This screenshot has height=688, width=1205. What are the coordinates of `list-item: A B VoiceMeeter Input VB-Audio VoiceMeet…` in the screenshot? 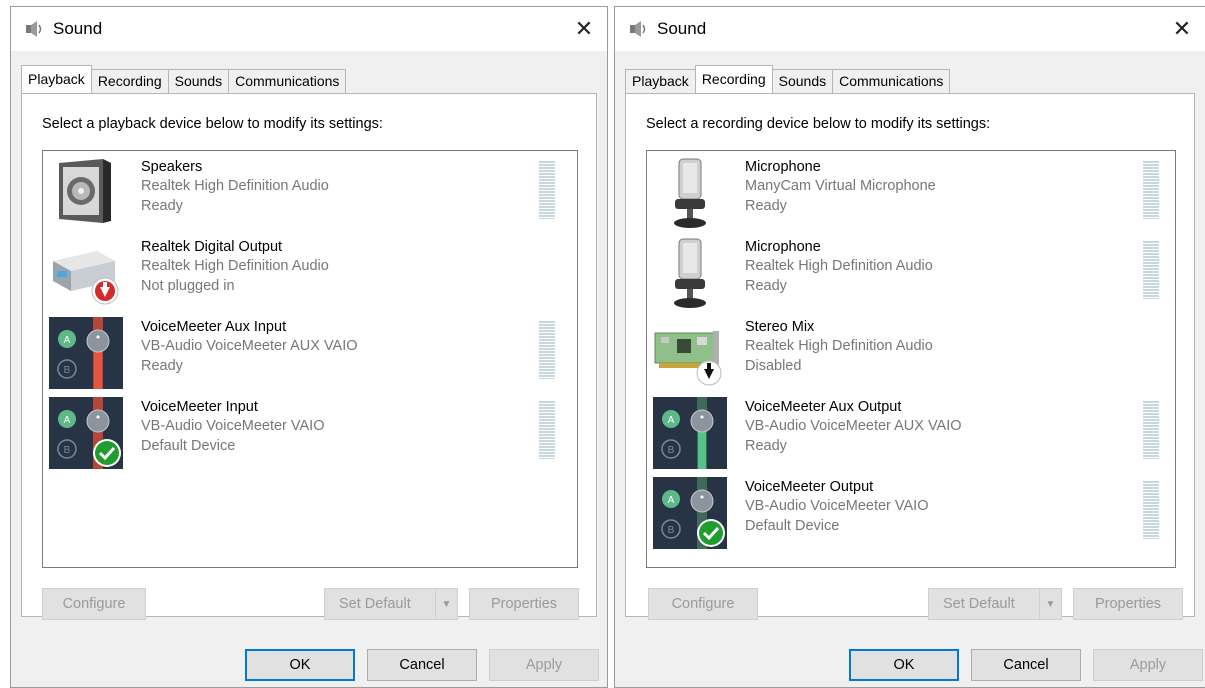 It's located at (310, 433).